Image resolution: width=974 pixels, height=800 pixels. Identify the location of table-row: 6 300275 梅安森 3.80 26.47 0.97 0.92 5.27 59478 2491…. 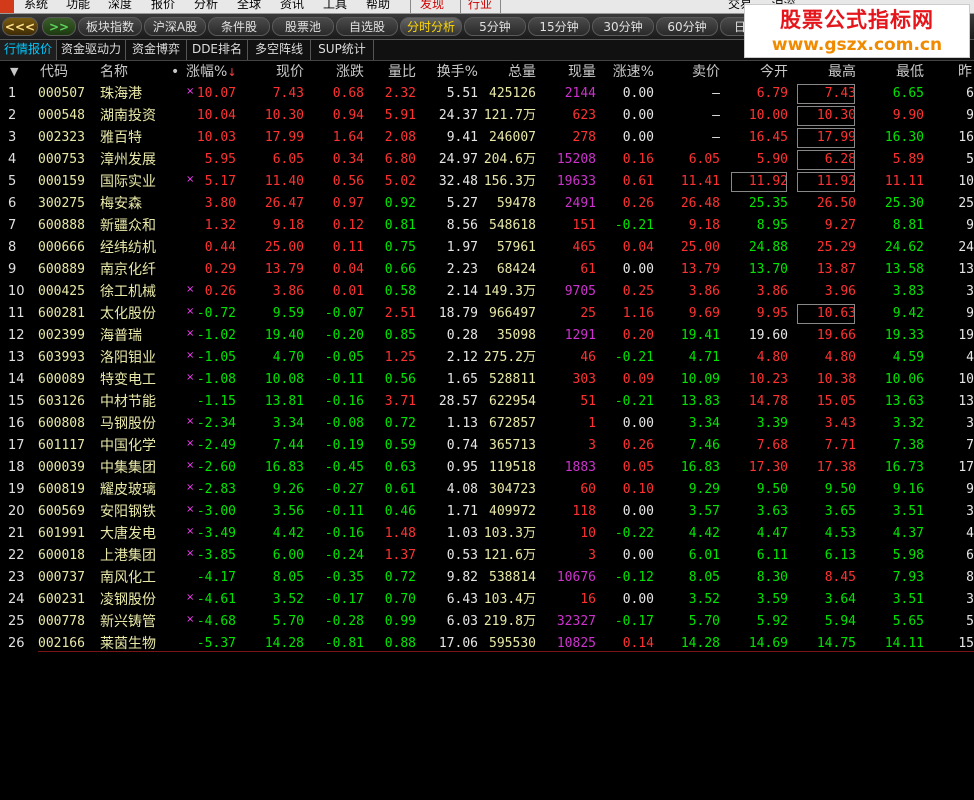
(487, 204).